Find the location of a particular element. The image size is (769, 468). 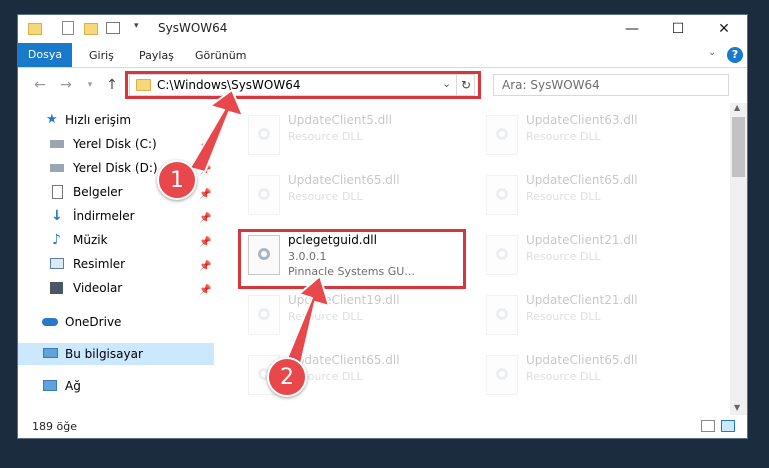

ribbon: Dosya Giriş Paylaş Görünüm ⌄ ? is located at coordinates (382, 55).